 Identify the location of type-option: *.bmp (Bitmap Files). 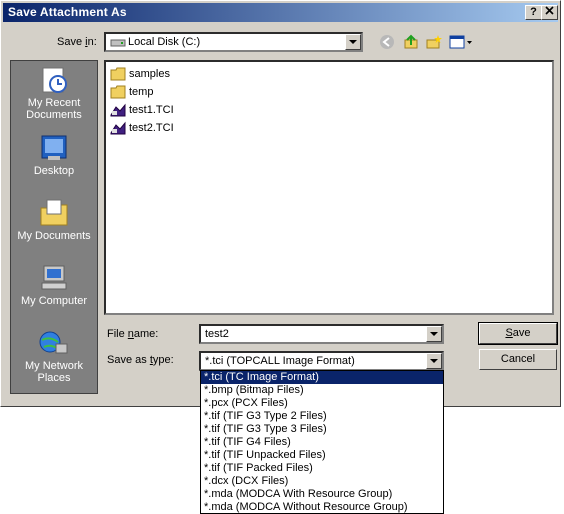
(322, 390).